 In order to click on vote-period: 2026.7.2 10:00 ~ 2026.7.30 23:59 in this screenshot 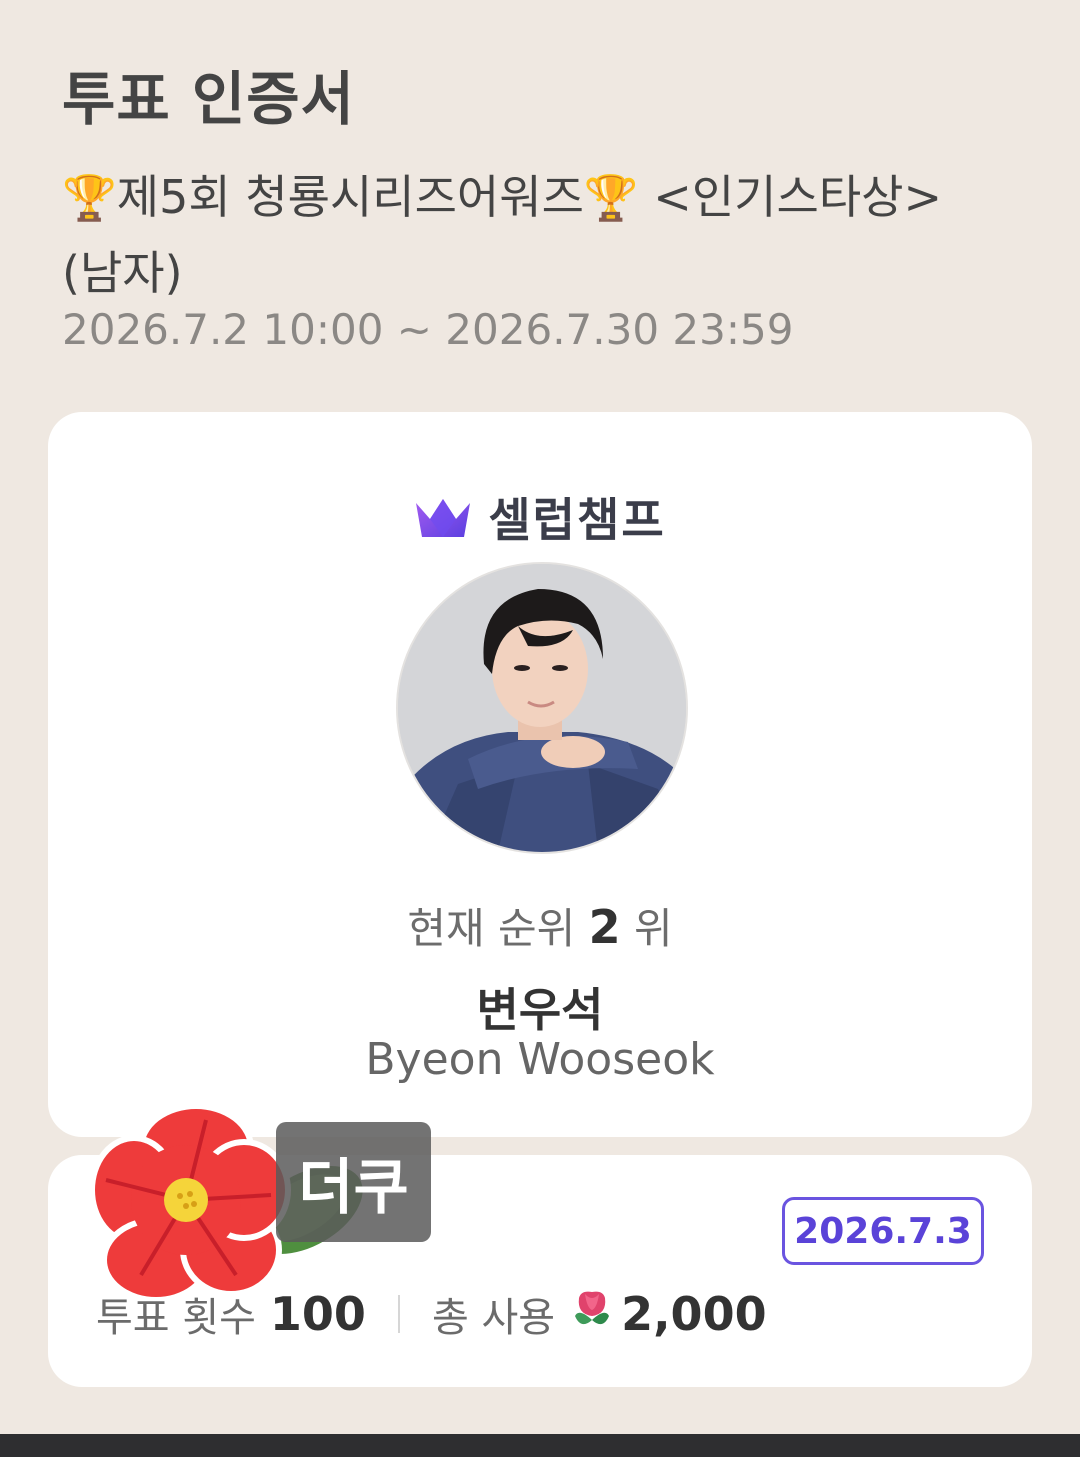, I will do `click(428, 329)`.